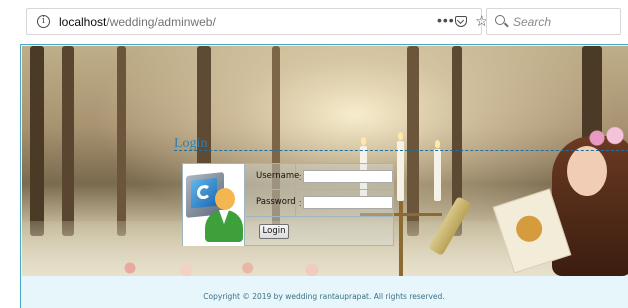  Describe the element at coordinates (278, 176) in the screenshot. I see `username-label: Username` at that location.